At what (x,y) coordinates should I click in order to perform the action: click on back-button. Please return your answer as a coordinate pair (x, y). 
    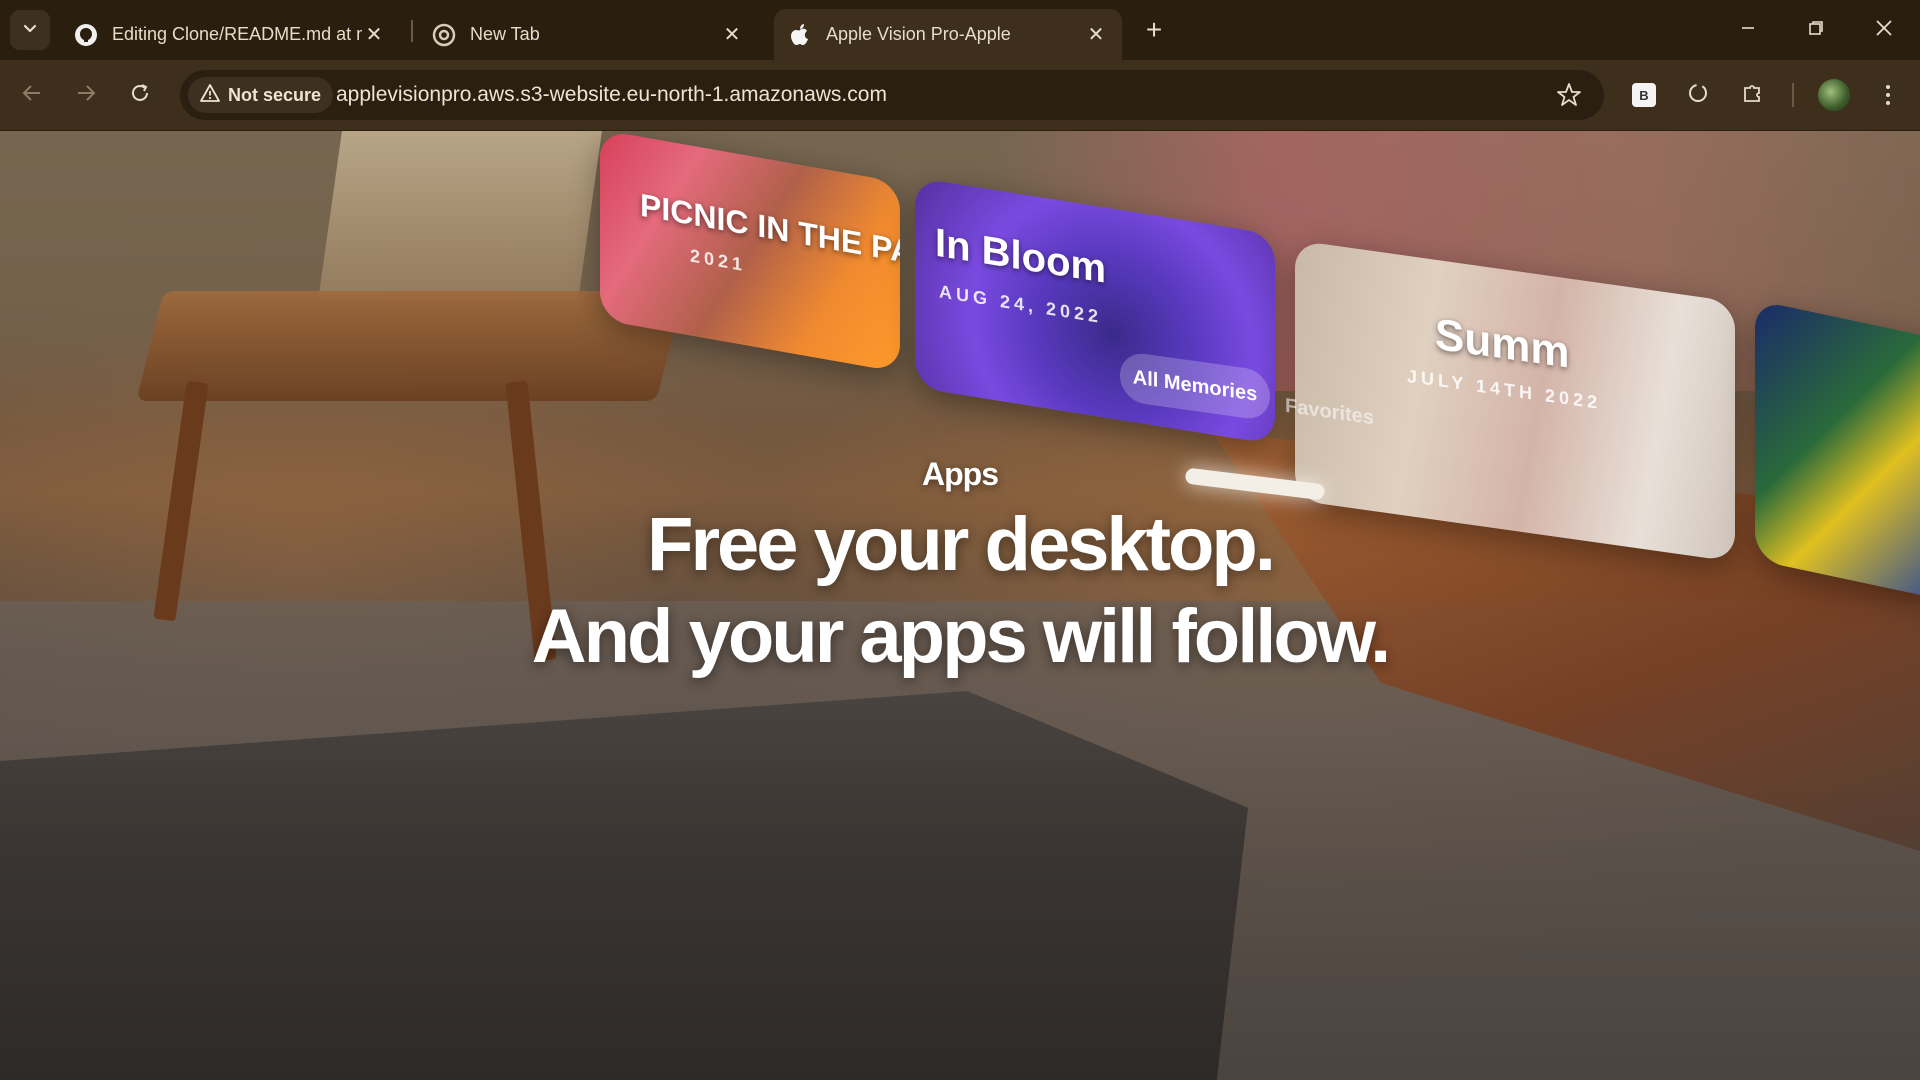
    Looking at the image, I should click on (32, 95).